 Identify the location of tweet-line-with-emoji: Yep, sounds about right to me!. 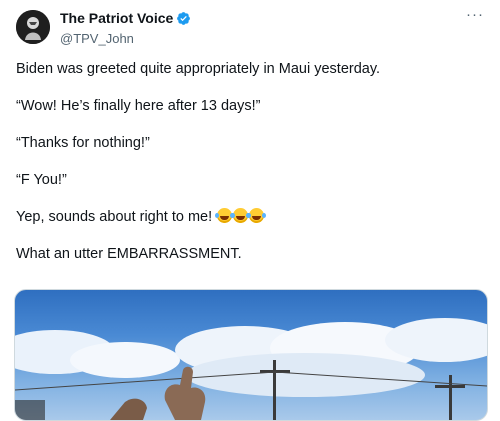
(251, 217).